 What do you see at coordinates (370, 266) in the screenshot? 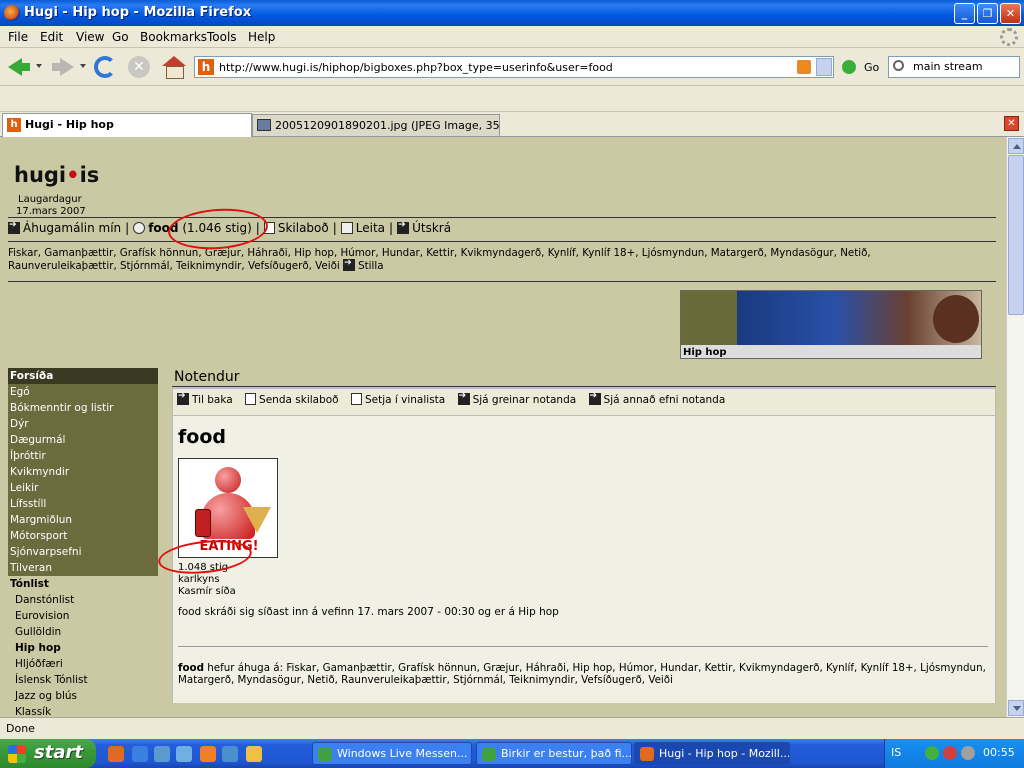
I see `settings-link: Stilla` at bounding box center [370, 266].